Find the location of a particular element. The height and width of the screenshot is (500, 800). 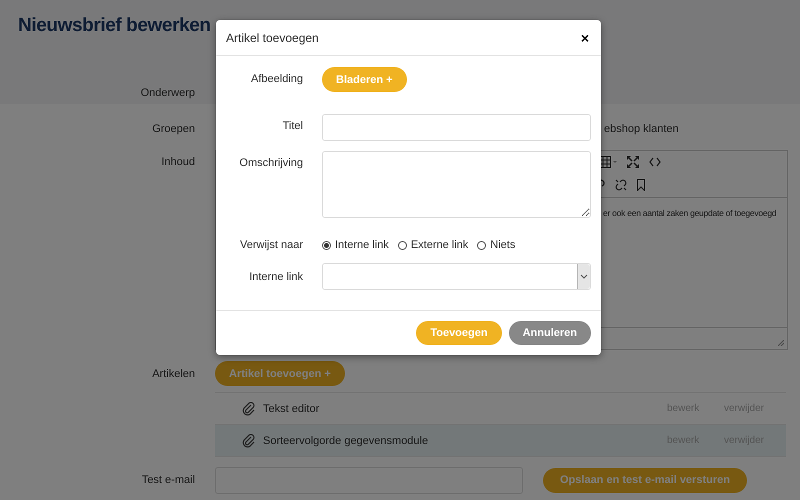

field-label: Onderwerp is located at coordinates (167, 93).